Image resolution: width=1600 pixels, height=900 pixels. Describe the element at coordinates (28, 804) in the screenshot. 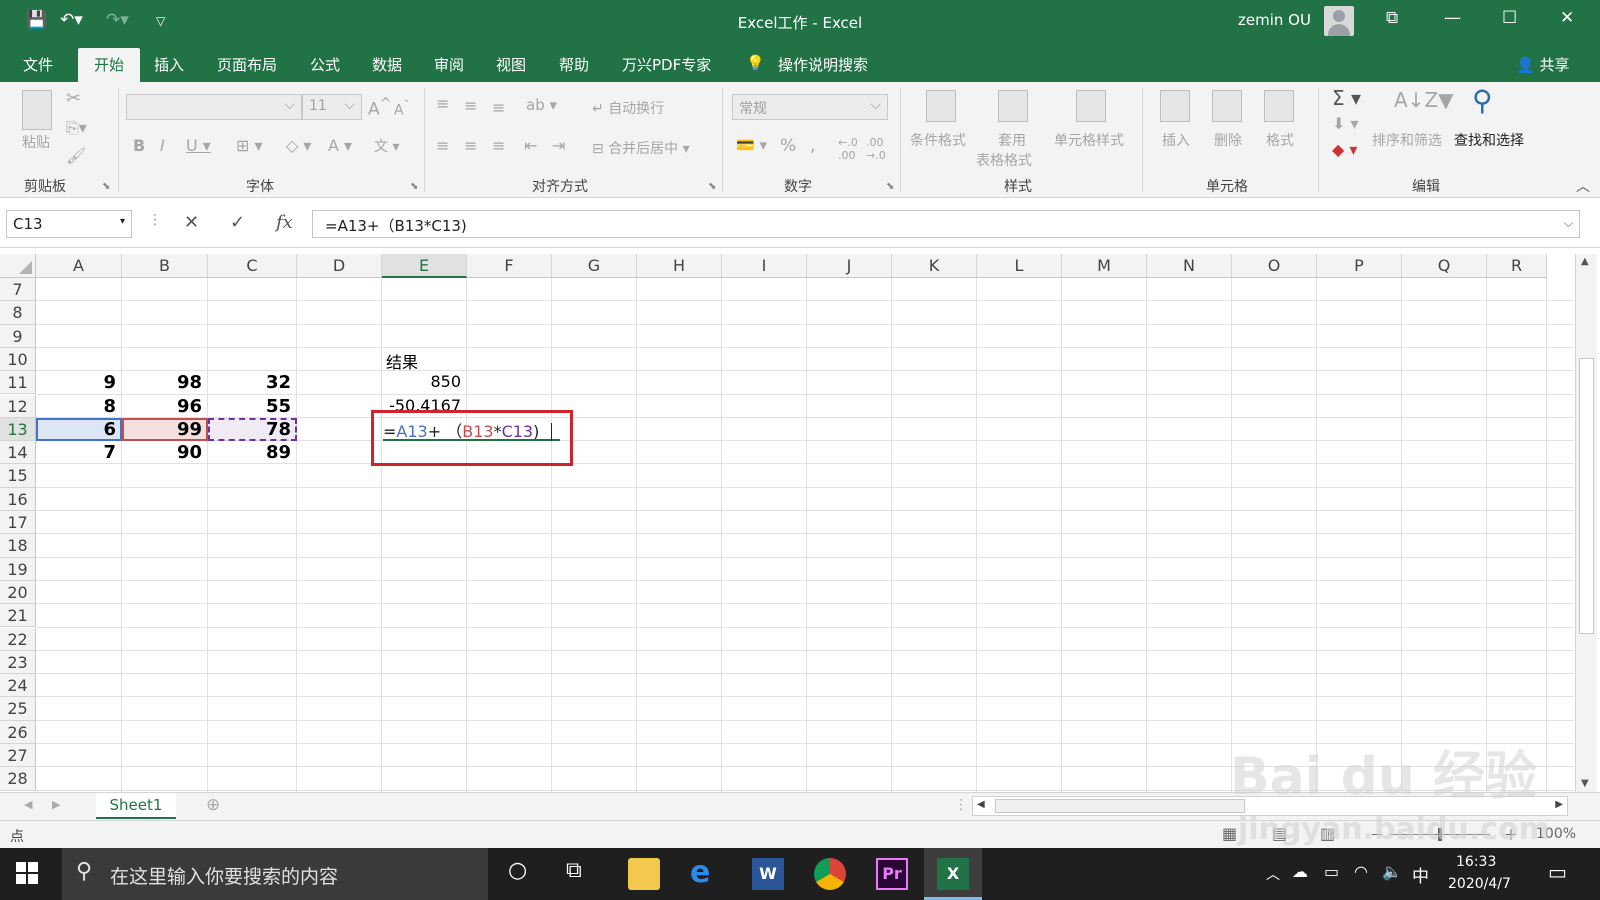

I see `prev-sheet-icon: ◀` at that location.